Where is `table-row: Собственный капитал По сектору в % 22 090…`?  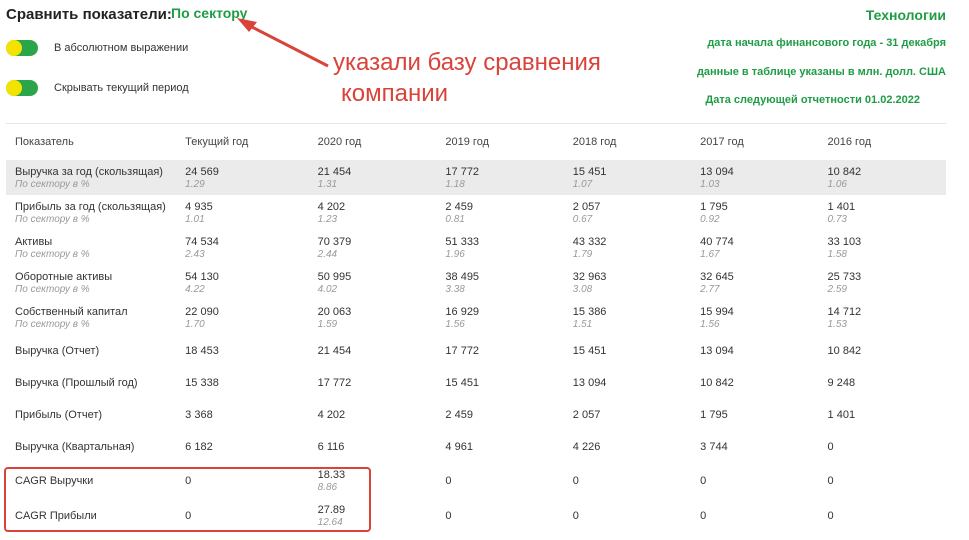
table-row: Собственный капитал По сектору в % 22 090… is located at coordinates (476, 317).